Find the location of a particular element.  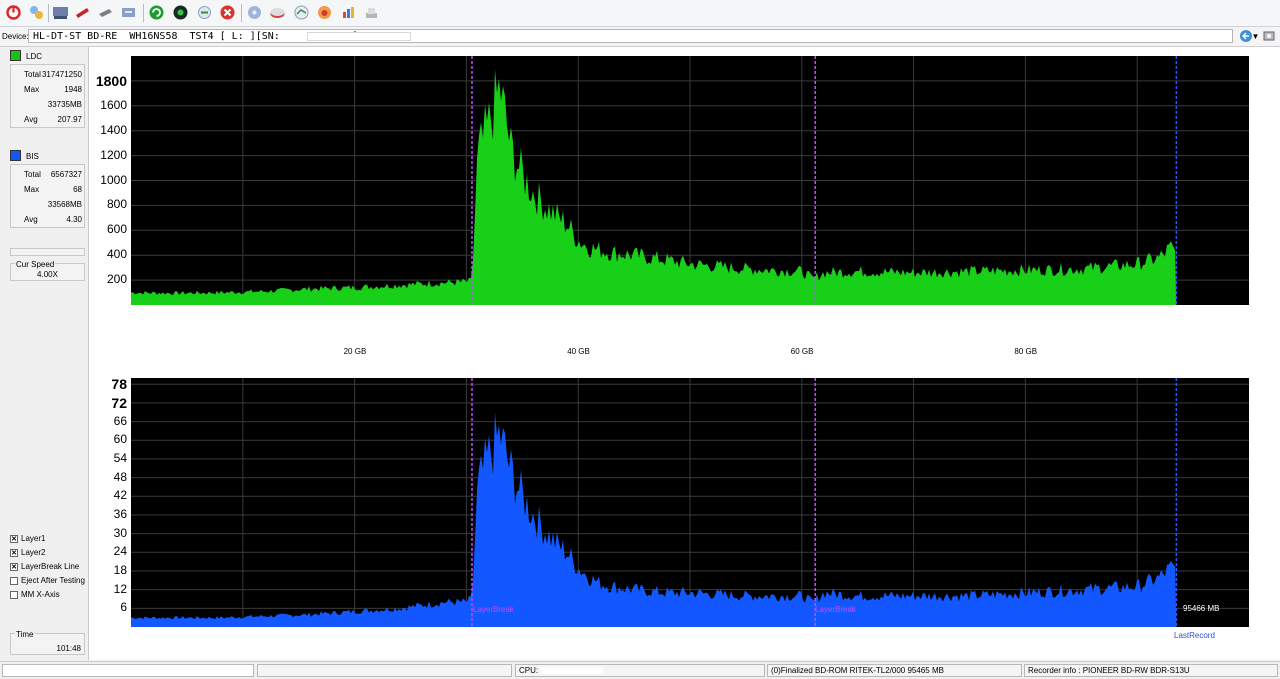

y-tick-label: 1800 is located at coordinates (111, 80).